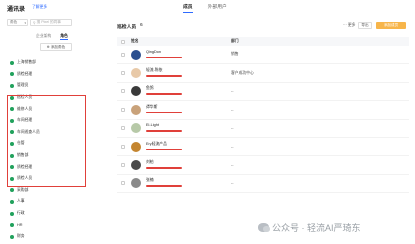 This screenshot has height=244, width=415. I want to click on top-tabs: 成员 外部用户, so click(205, 8).